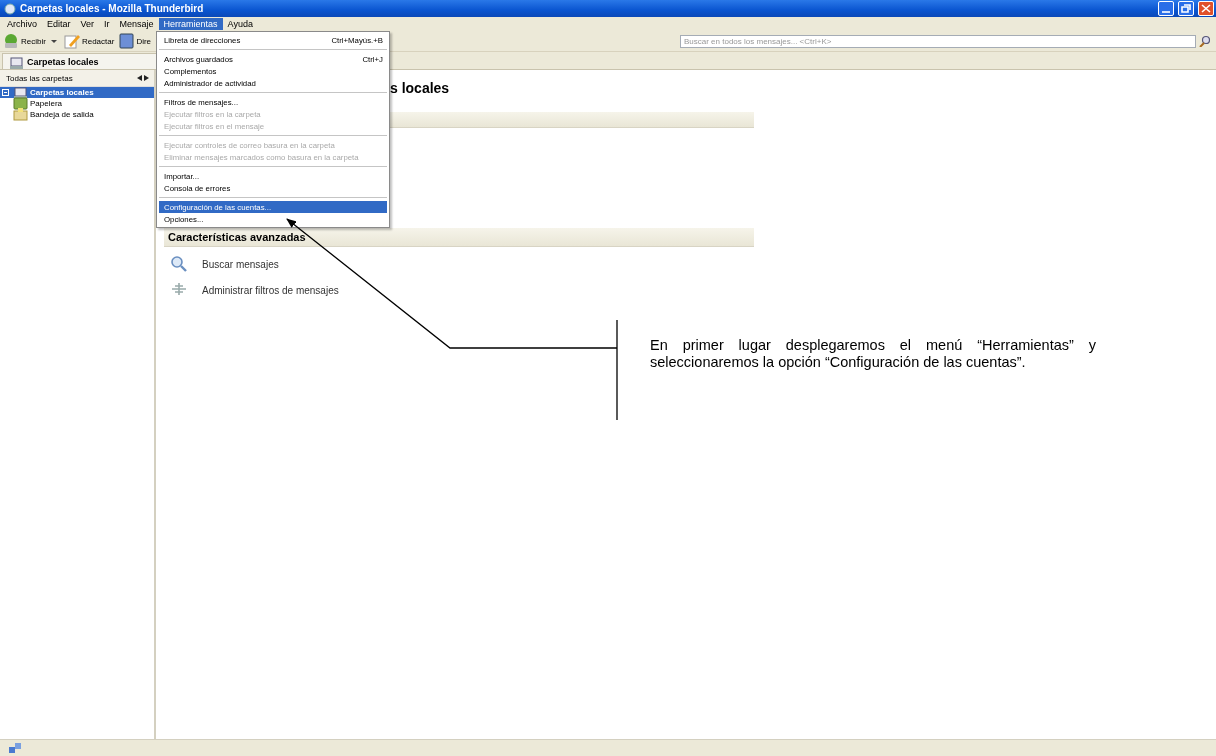  What do you see at coordinates (89, 41) in the screenshot?
I see `toolbar-button: Redactar` at bounding box center [89, 41].